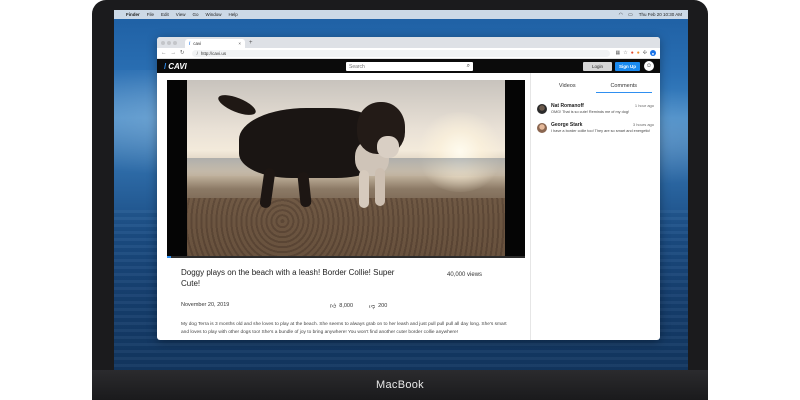 The image size is (800, 400). What do you see at coordinates (644, 105) in the screenshot?
I see `comment-time: 1 hour ago` at bounding box center [644, 105].